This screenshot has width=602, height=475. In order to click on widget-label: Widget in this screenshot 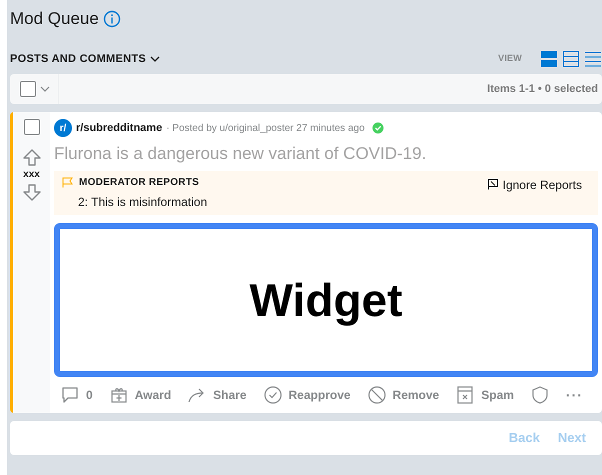, I will do `click(326, 300)`.